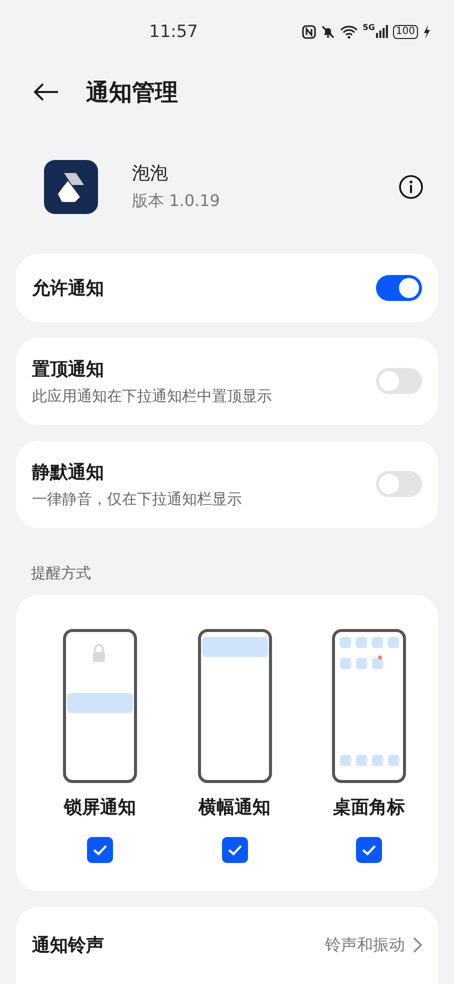 The width and height of the screenshot is (454, 984). I want to click on style-label: 桌面角标, so click(369, 807).